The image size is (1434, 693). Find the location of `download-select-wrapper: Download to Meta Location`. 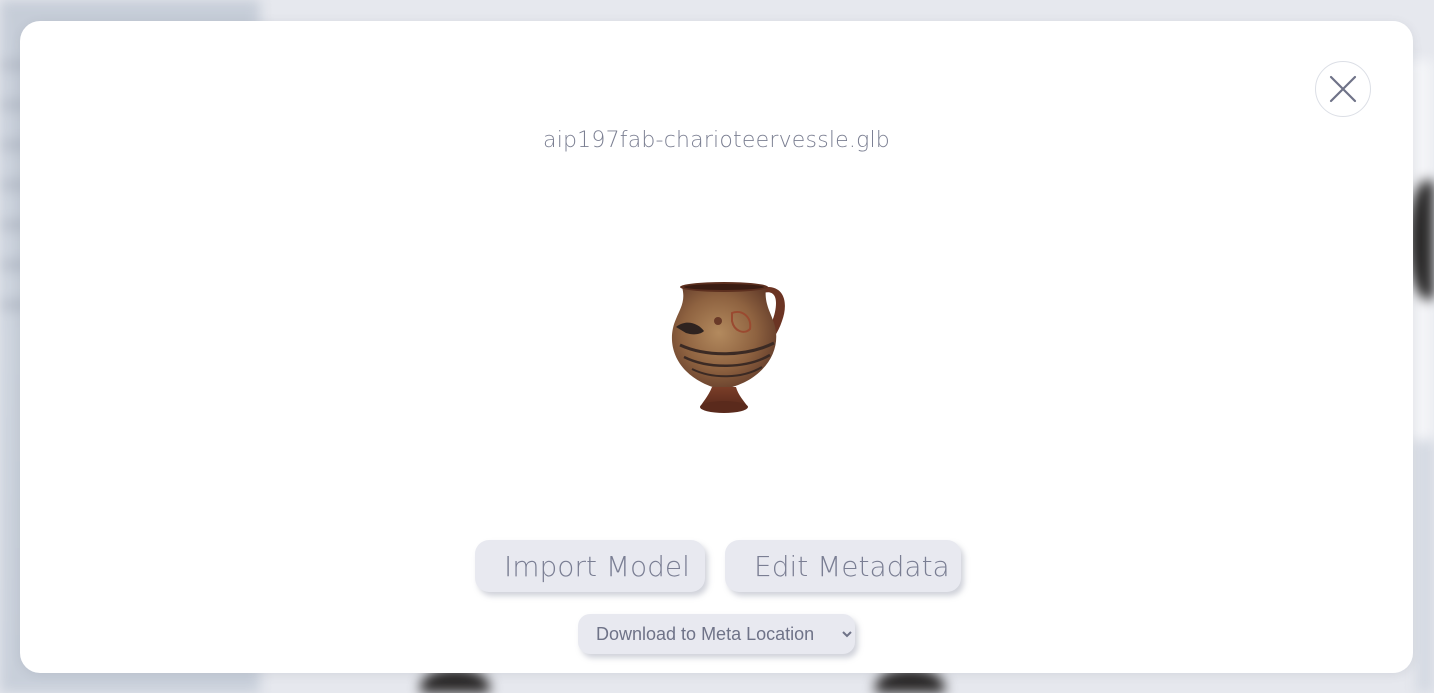

download-select-wrapper: Download to Meta Location is located at coordinates (716, 634).